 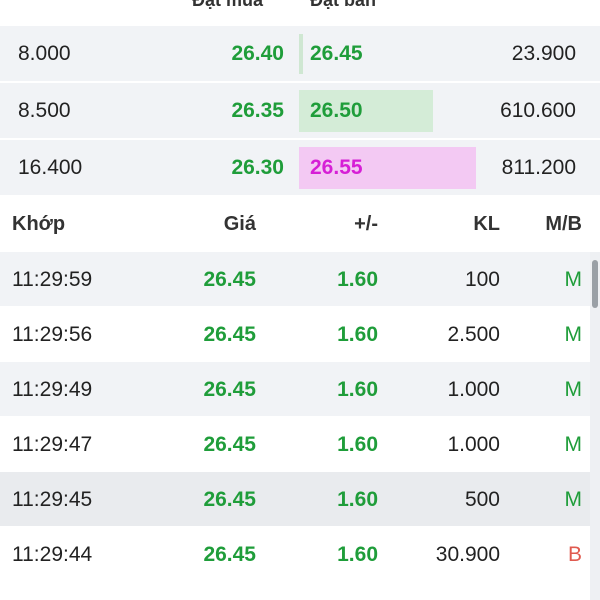 I want to click on header-price: Giá, so click(x=239, y=224).